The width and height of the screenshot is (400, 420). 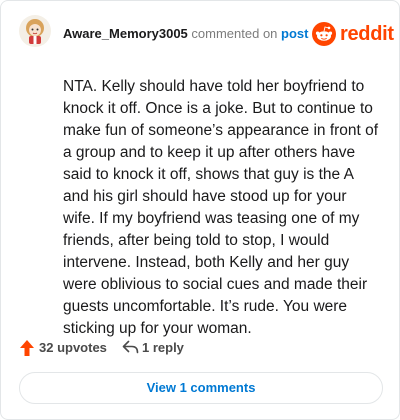 I want to click on view-comments-button: View 1 comments, so click(x=201, y=388).